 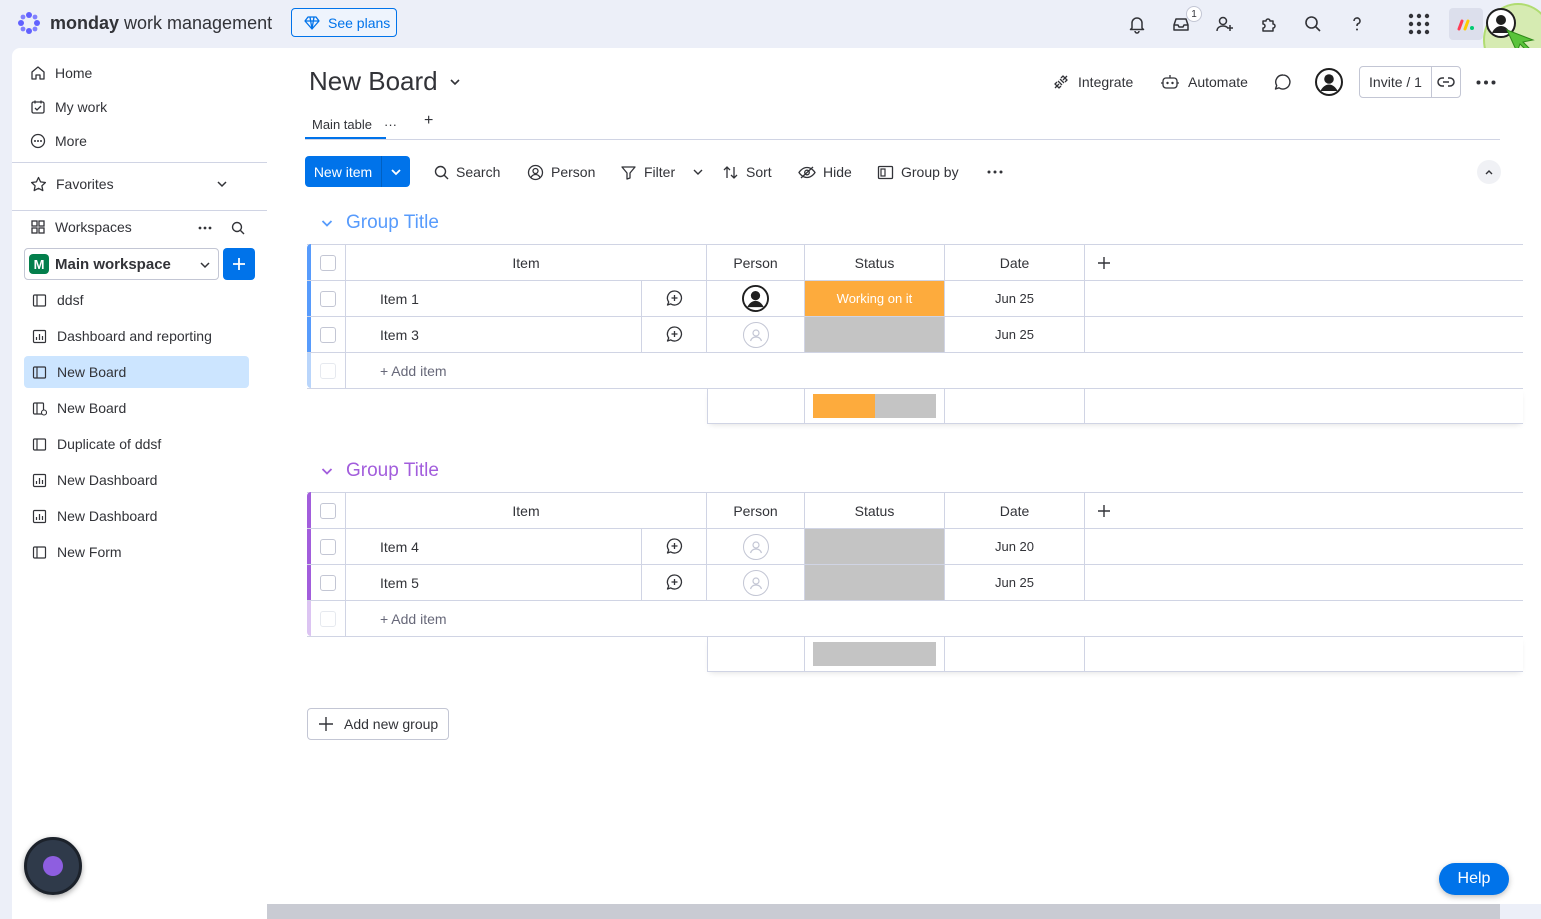 I want to click on workspace-search-icon, so click(x=238, y=228).